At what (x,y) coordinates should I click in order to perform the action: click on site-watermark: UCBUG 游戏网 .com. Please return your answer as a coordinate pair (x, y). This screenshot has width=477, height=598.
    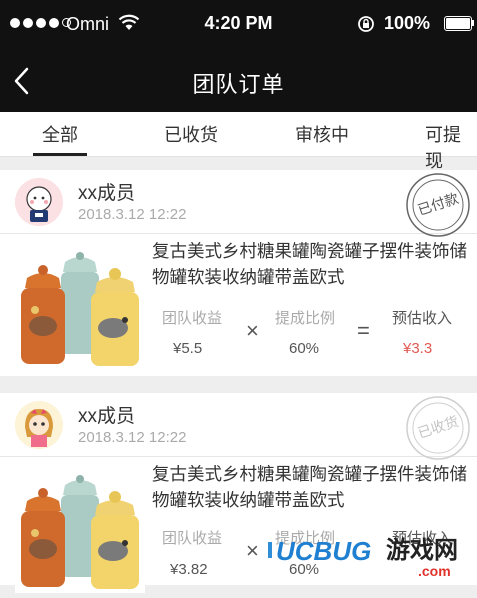
    Looking at the image, I should click on (365, 550).